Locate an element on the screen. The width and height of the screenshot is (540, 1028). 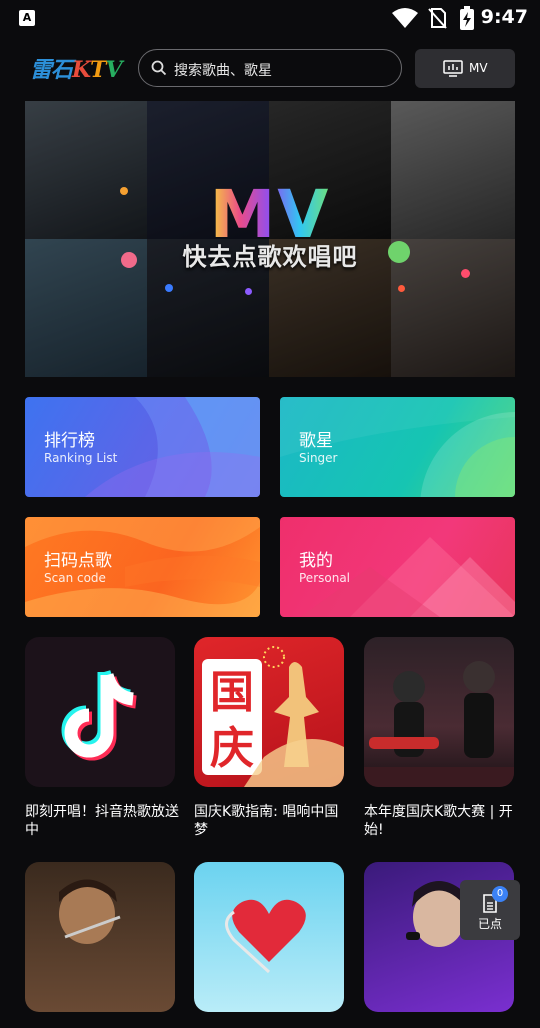
no-sim-icon is located at coordinates (437, 18).